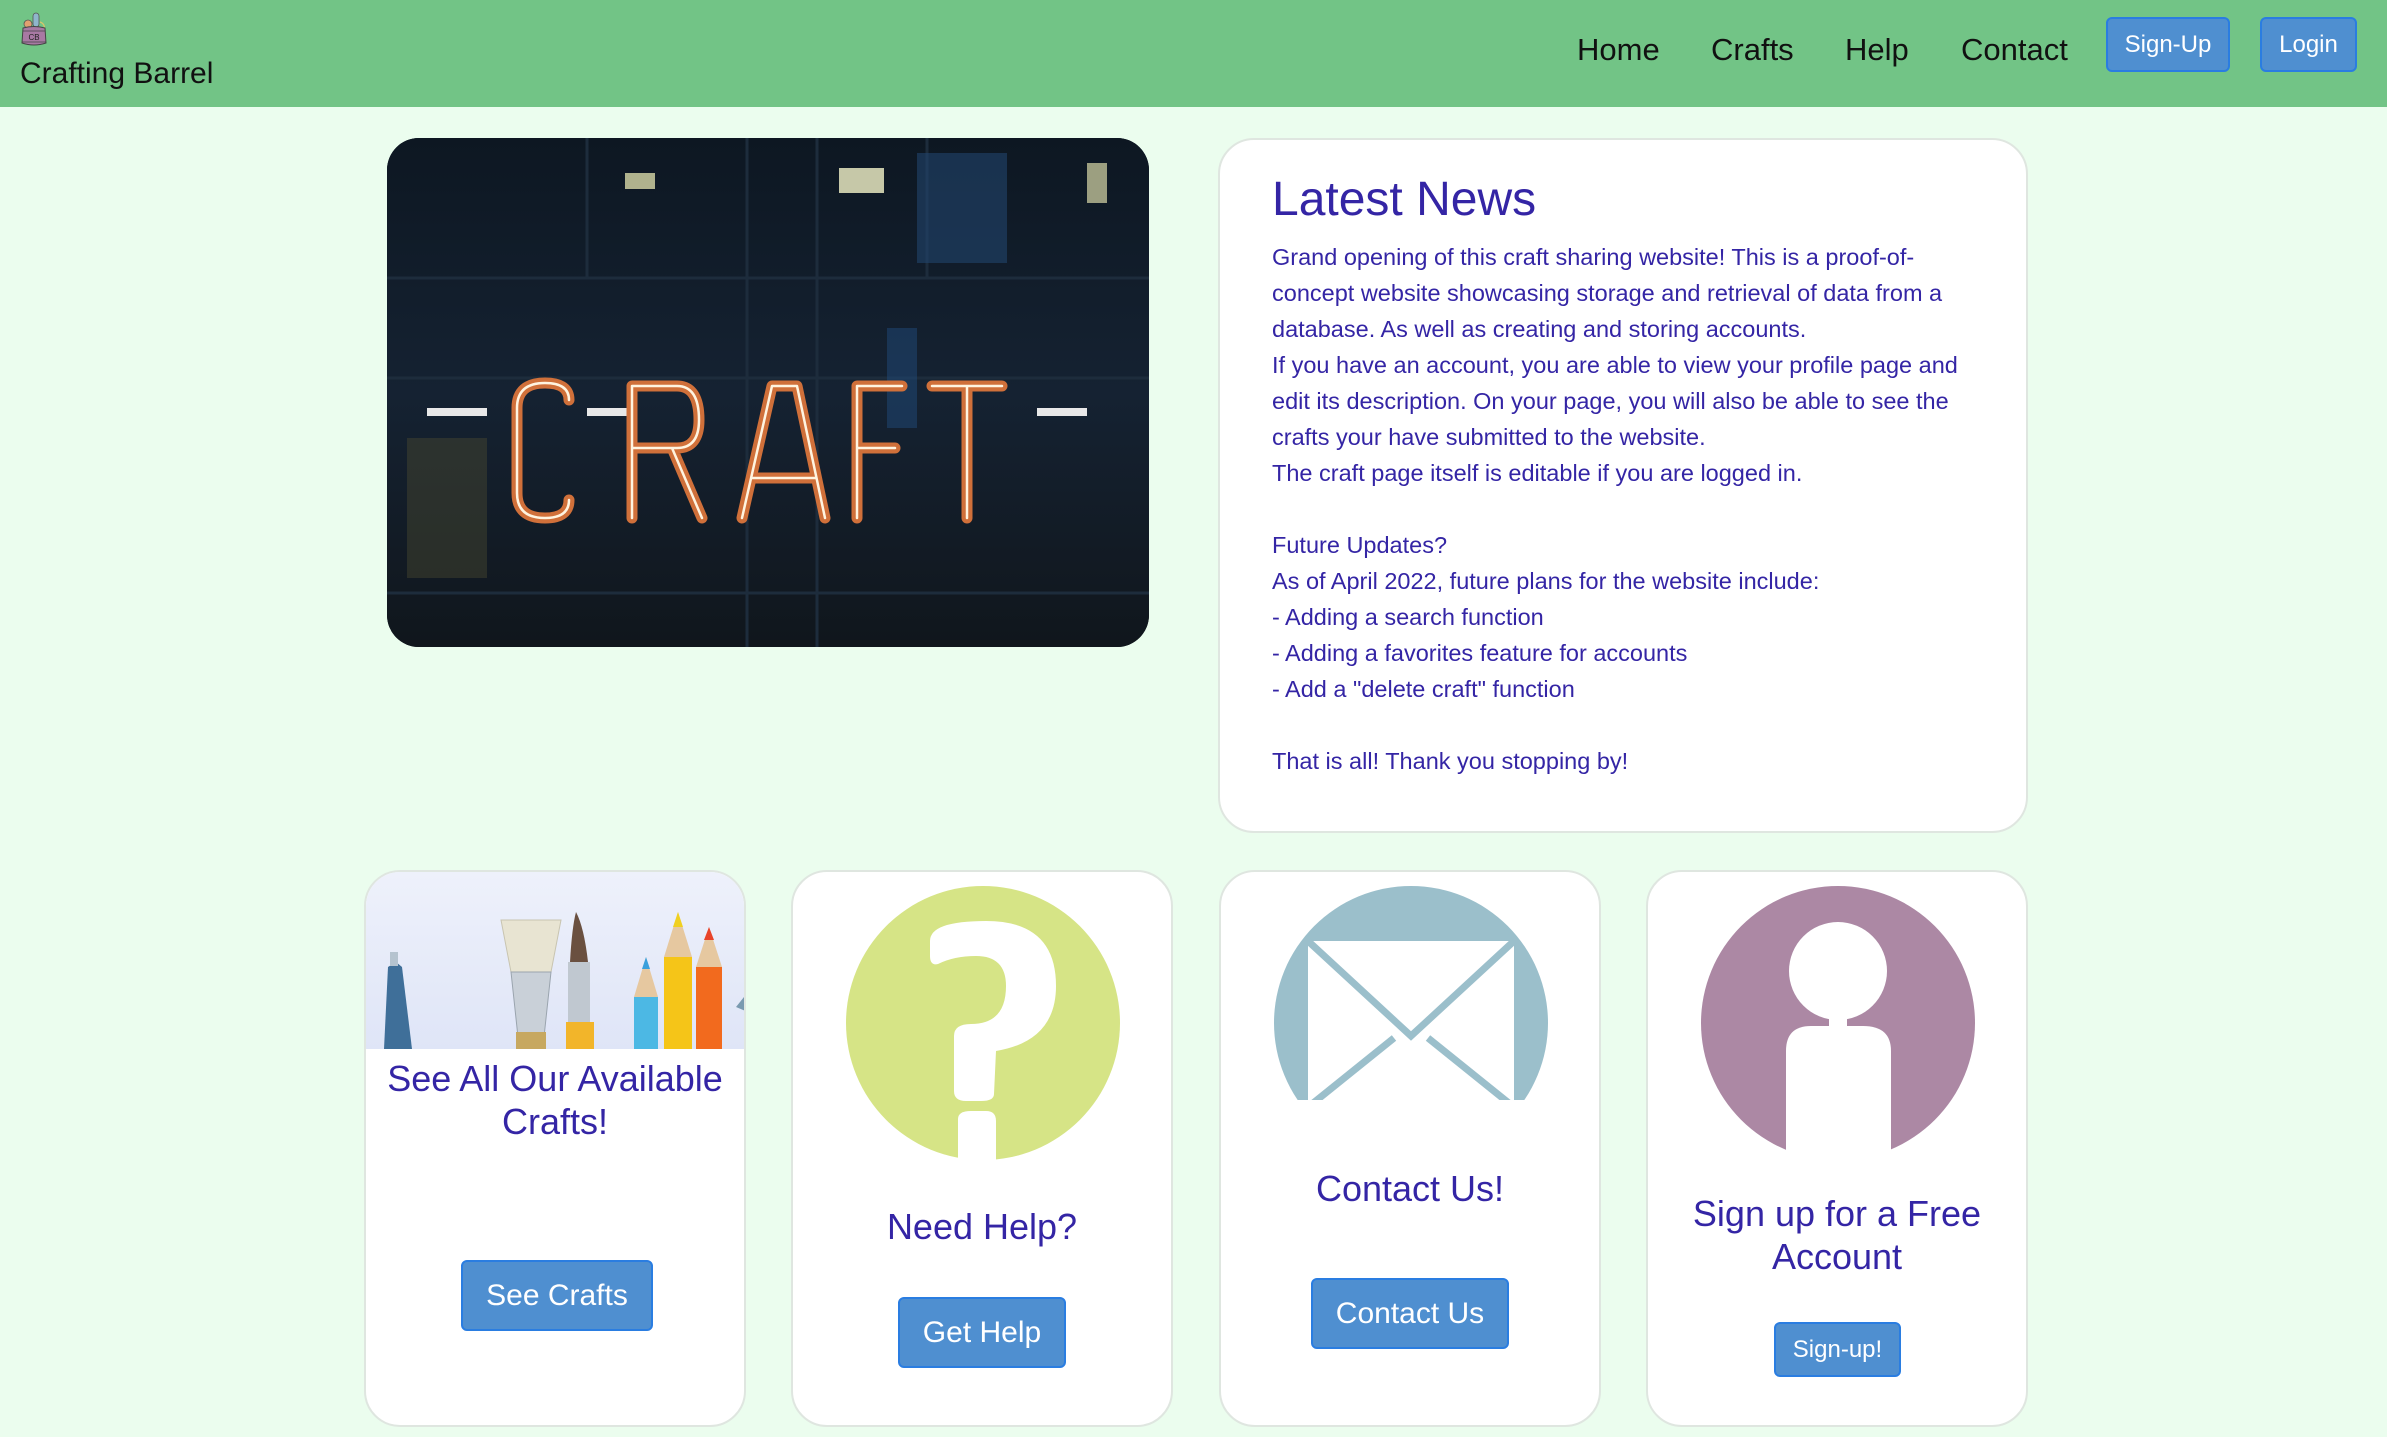 This screenshot has height=1437, width=2387. I want to click on envelope-icon, so click(1411, 1023).